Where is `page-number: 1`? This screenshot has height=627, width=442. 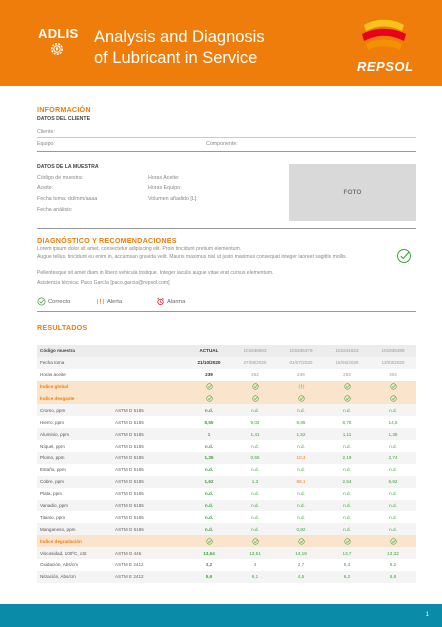
page-number: 1 is located at coordinates (427, 615).